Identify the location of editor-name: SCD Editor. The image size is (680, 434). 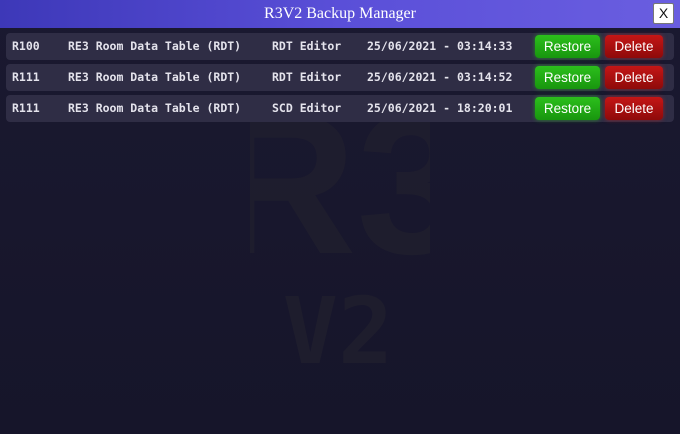
(307, 108).